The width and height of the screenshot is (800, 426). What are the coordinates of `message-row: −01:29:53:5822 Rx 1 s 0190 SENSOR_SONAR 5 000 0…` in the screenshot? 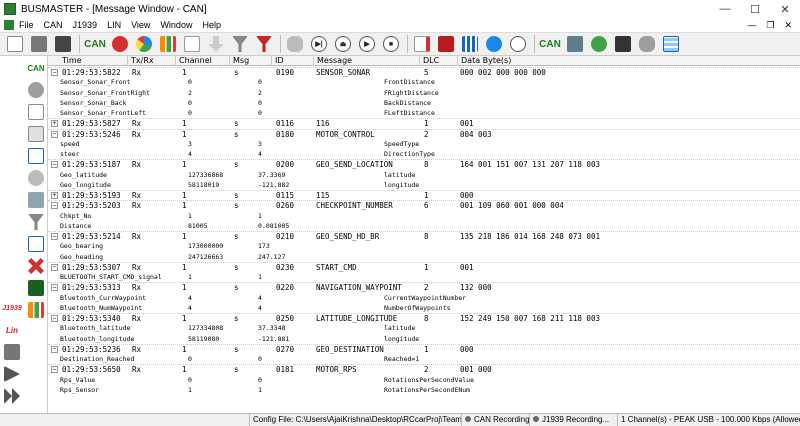 It's located at (424, 72).